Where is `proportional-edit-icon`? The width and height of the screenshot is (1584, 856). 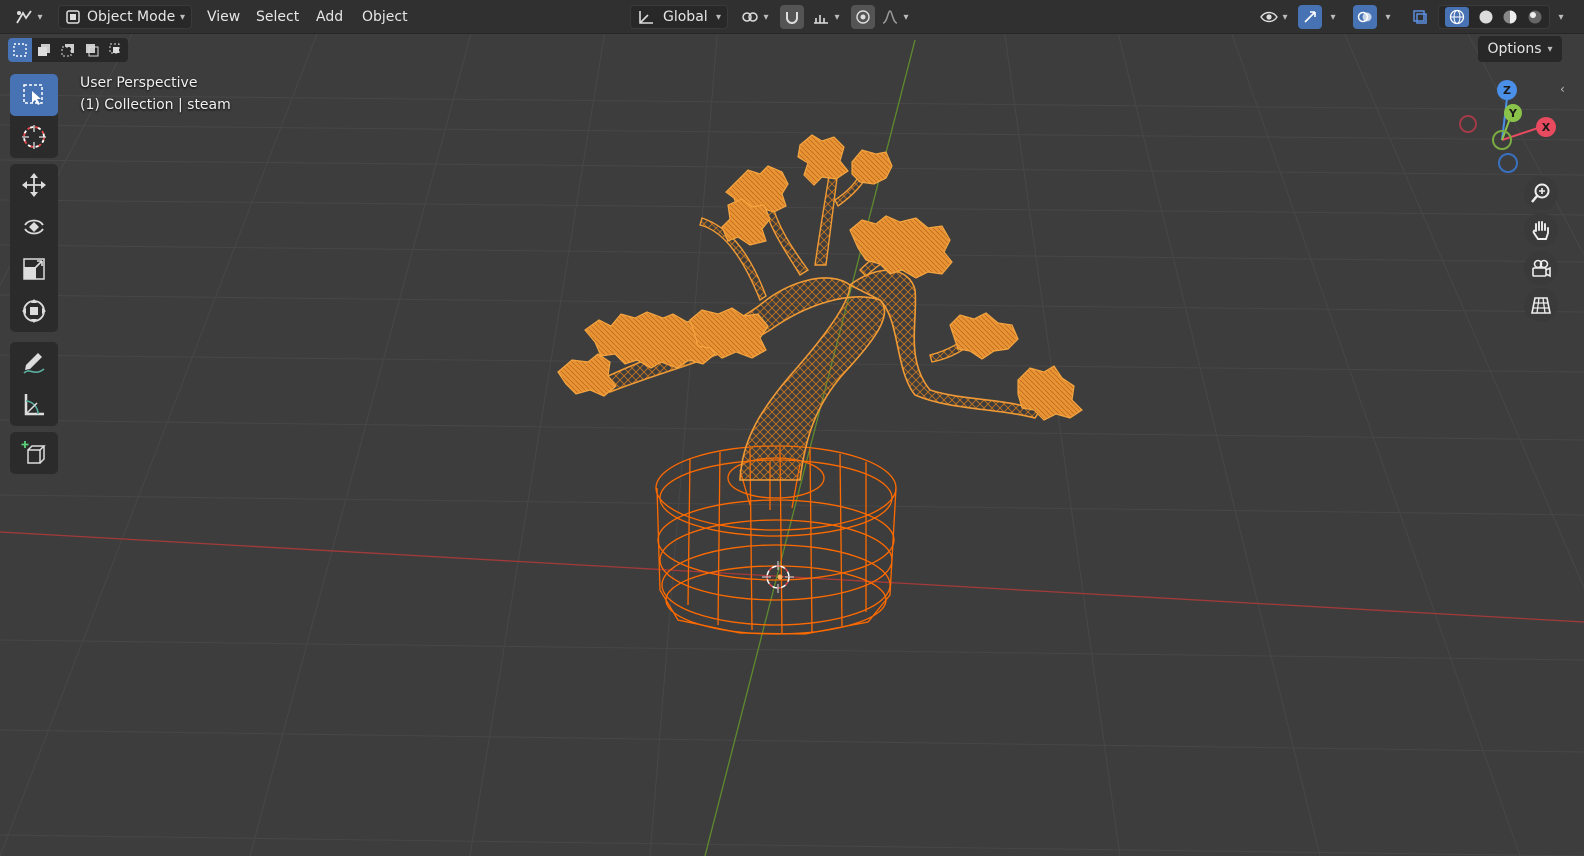 proportional-edit-icon is located at coordinates (863, 17).